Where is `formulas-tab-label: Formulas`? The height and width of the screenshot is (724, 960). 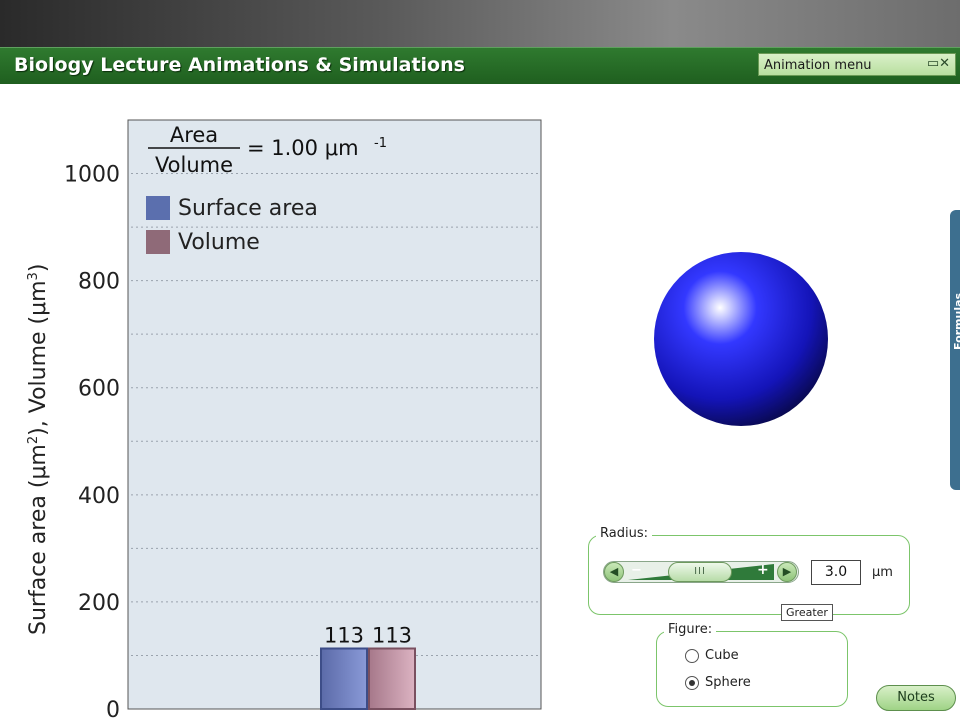 formulas-tab-label: Formulas is located at coordinates (956, 321).